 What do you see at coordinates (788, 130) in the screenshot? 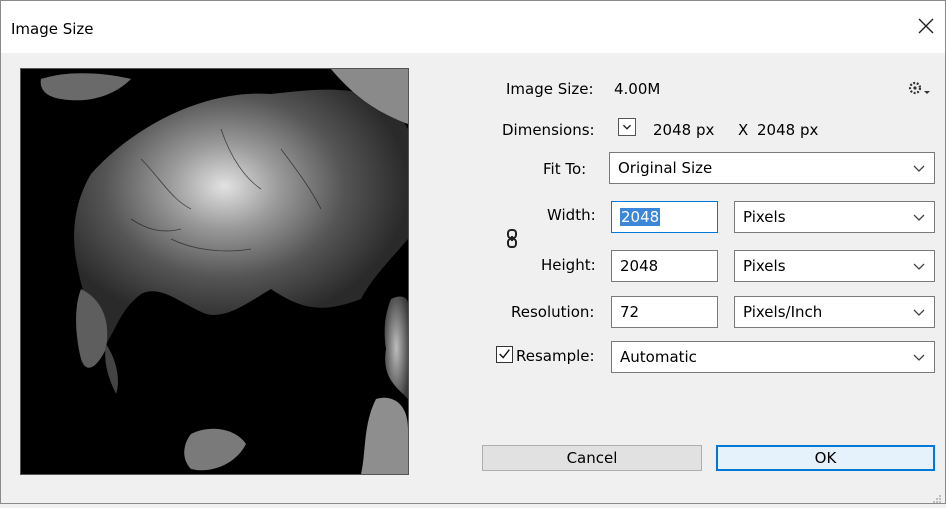
I see `dimension-height-value: 2048 px` at bounding box center [788, 130].